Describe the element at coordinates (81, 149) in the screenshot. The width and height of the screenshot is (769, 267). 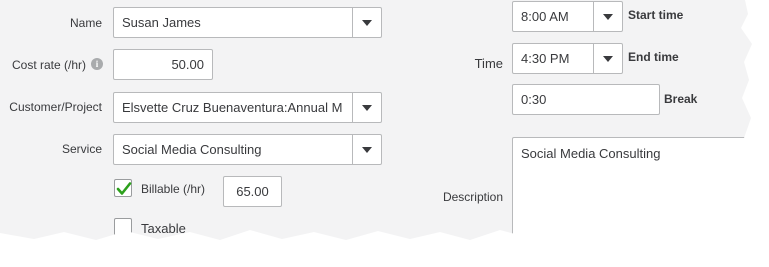
I see `service-label: Service` at that location.